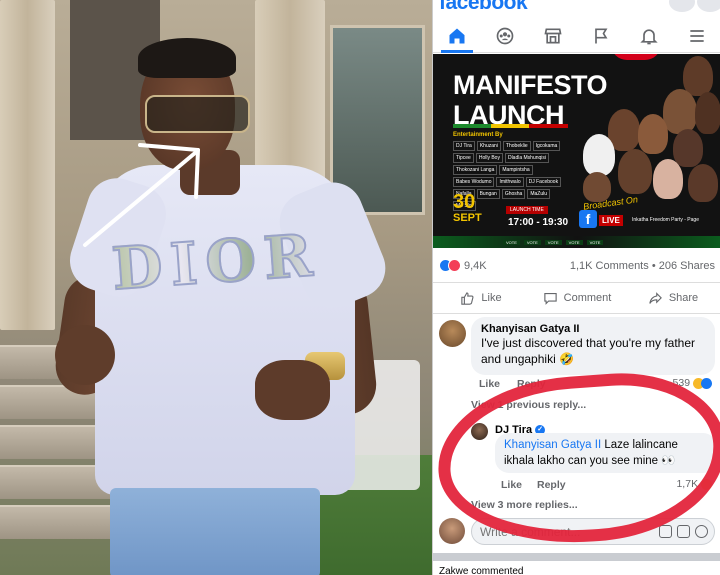  I want to click on share-arrow-icon, so click(655, 297).